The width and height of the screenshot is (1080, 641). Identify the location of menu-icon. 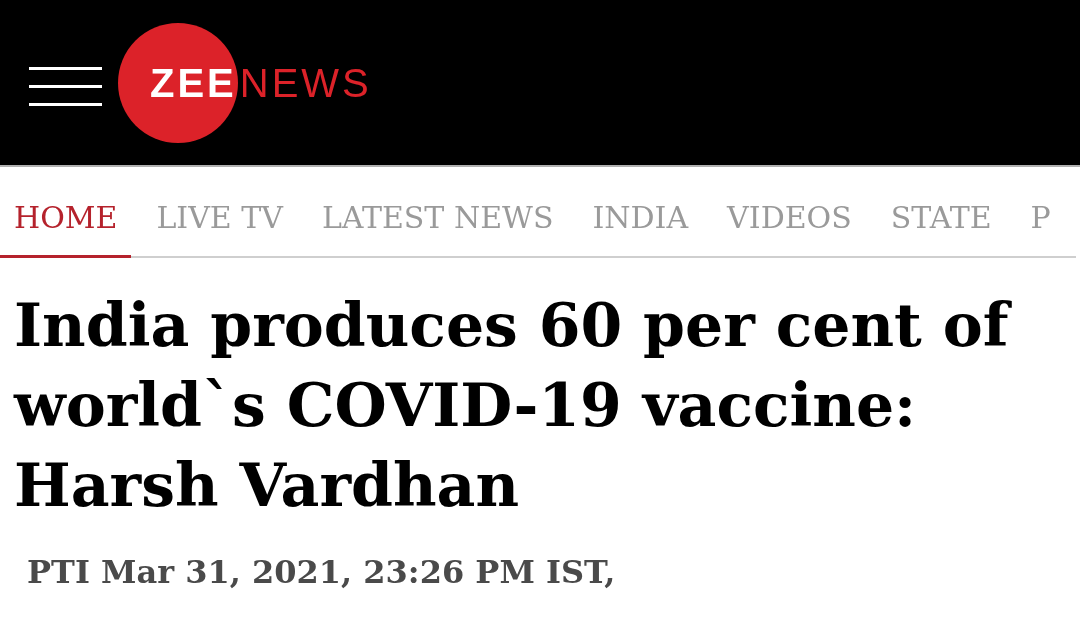
(65, 86).